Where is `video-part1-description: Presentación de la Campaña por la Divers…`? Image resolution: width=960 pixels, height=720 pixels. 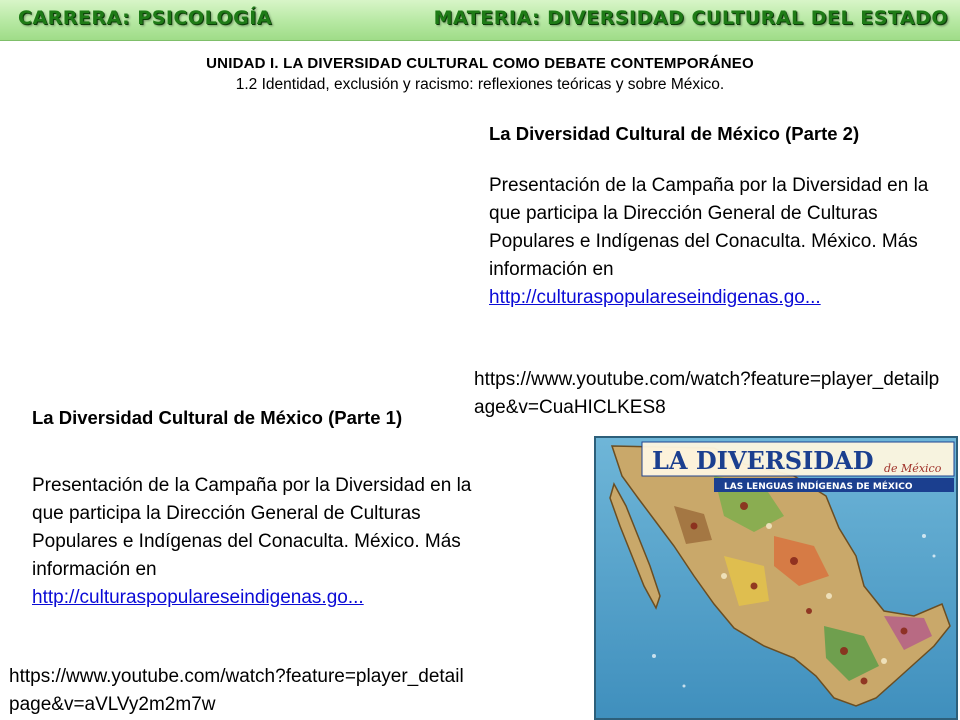 video-part1-description: Presentación de la Campaña por la Divers… is located at coordinates (259, 542).